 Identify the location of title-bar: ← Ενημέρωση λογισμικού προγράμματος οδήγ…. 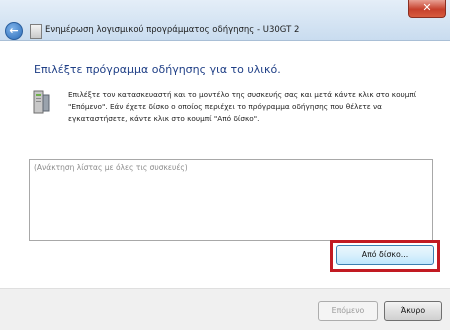
(225, 20).